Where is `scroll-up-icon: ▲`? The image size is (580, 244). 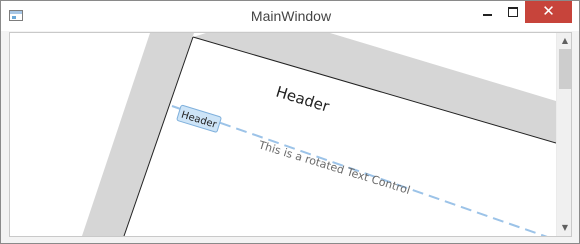 scroll-up-icon: ▲ is located at coordinates (564, 41).